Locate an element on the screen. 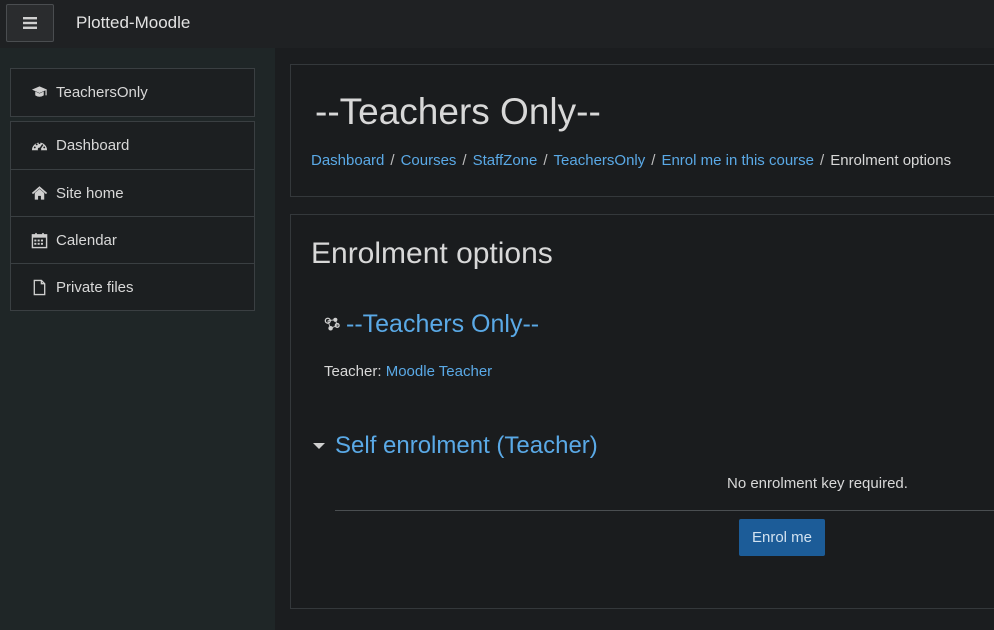 This screenshot has height=630, width=994. enrol-me-button: Enrol me is located at coordinates (782, 537).